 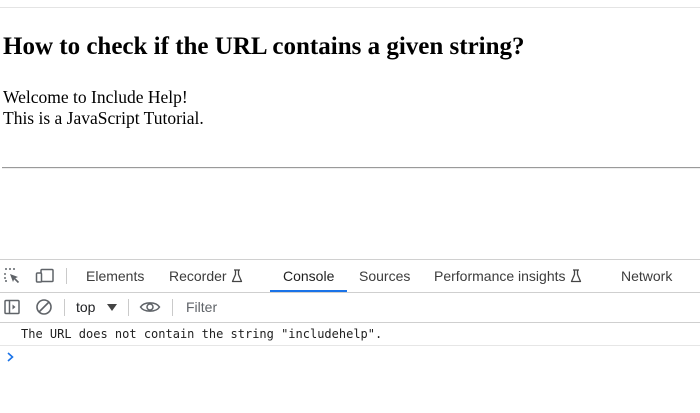 I want to click on top-divider, so click(x=350, y=7).